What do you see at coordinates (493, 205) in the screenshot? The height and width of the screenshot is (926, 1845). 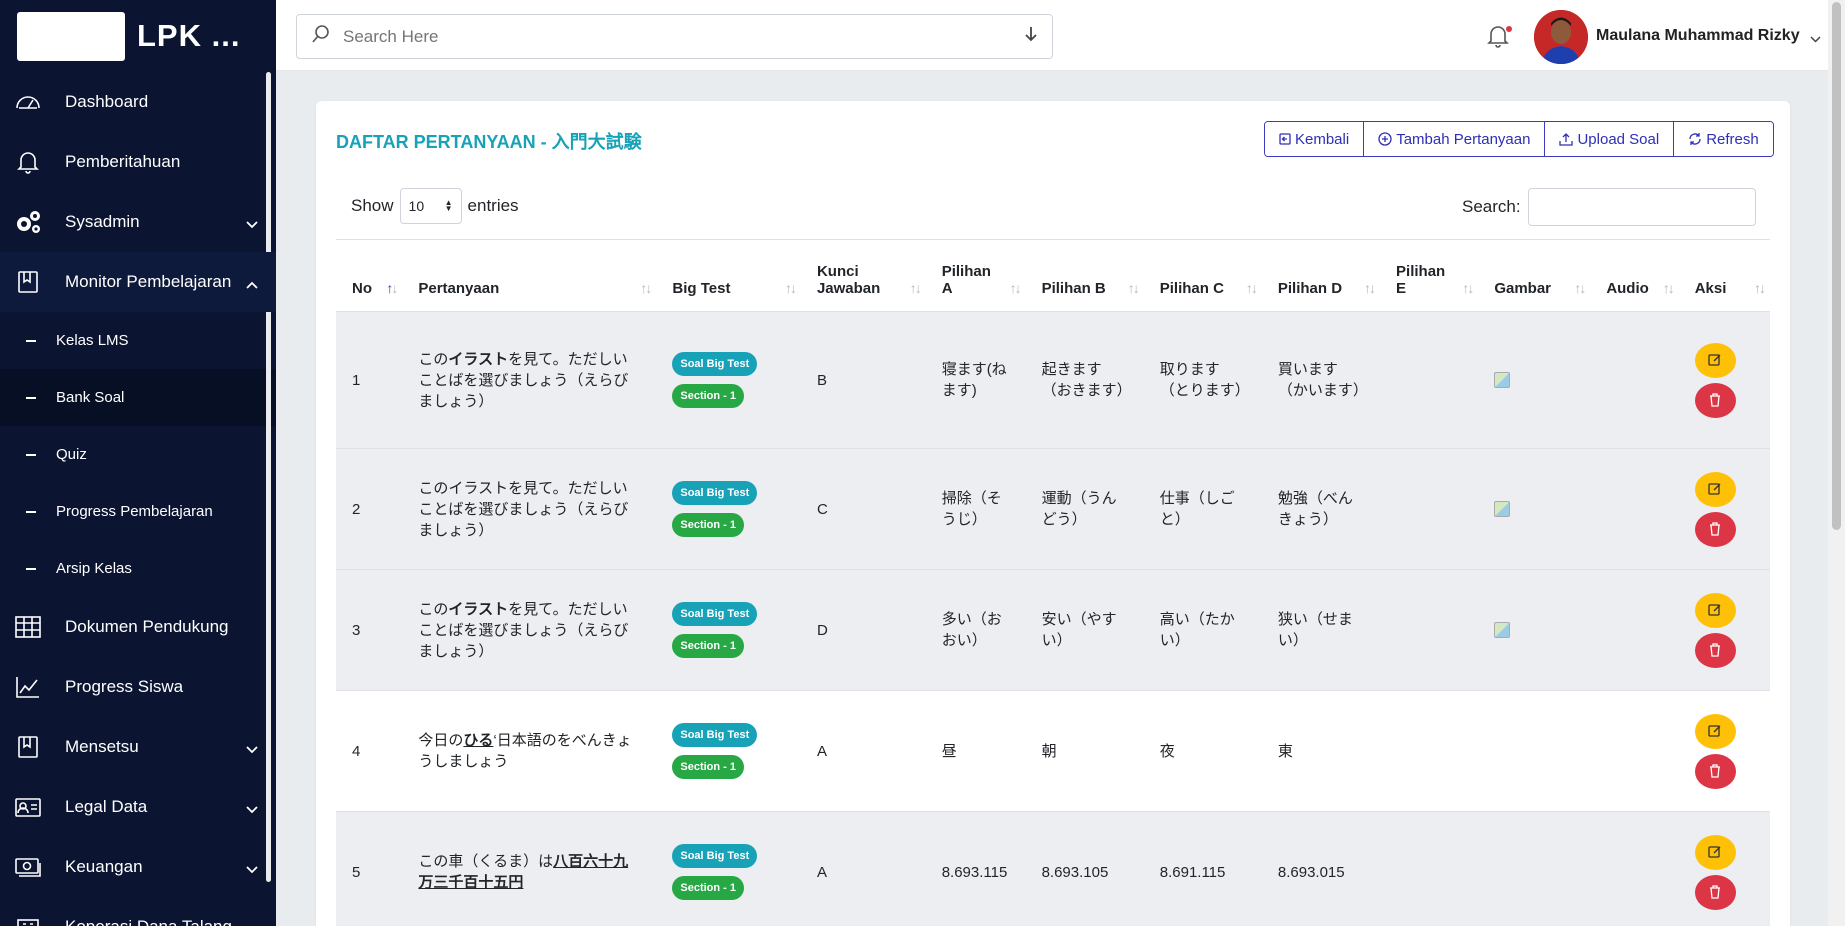 I see `entries-label: entries` at bounding box center [493, 205].